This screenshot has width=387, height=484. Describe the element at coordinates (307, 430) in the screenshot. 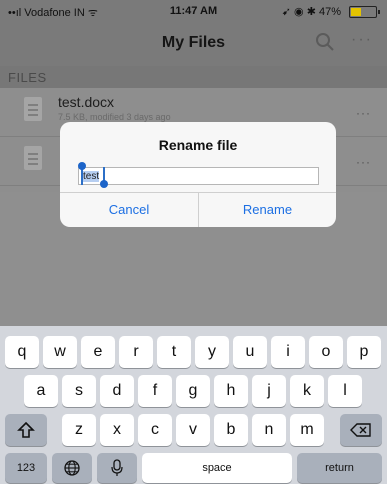

I see `key-m: m` at that location.